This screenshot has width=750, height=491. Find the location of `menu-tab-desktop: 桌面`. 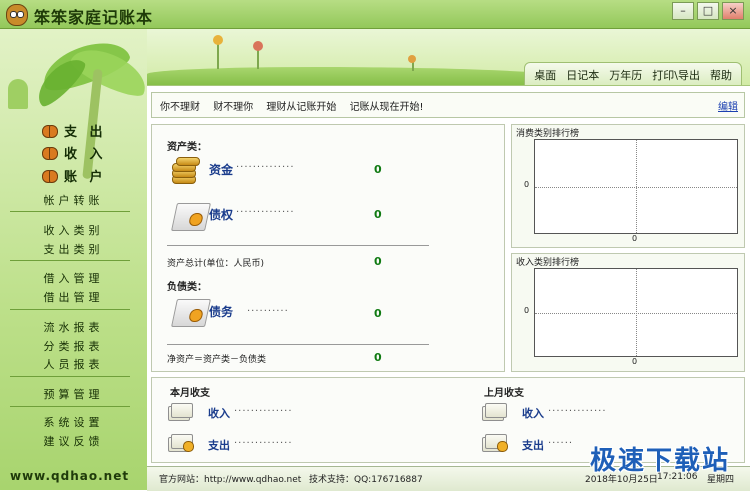

menu-tab-desktop: 桌面 is located at coordinates (545, 74).